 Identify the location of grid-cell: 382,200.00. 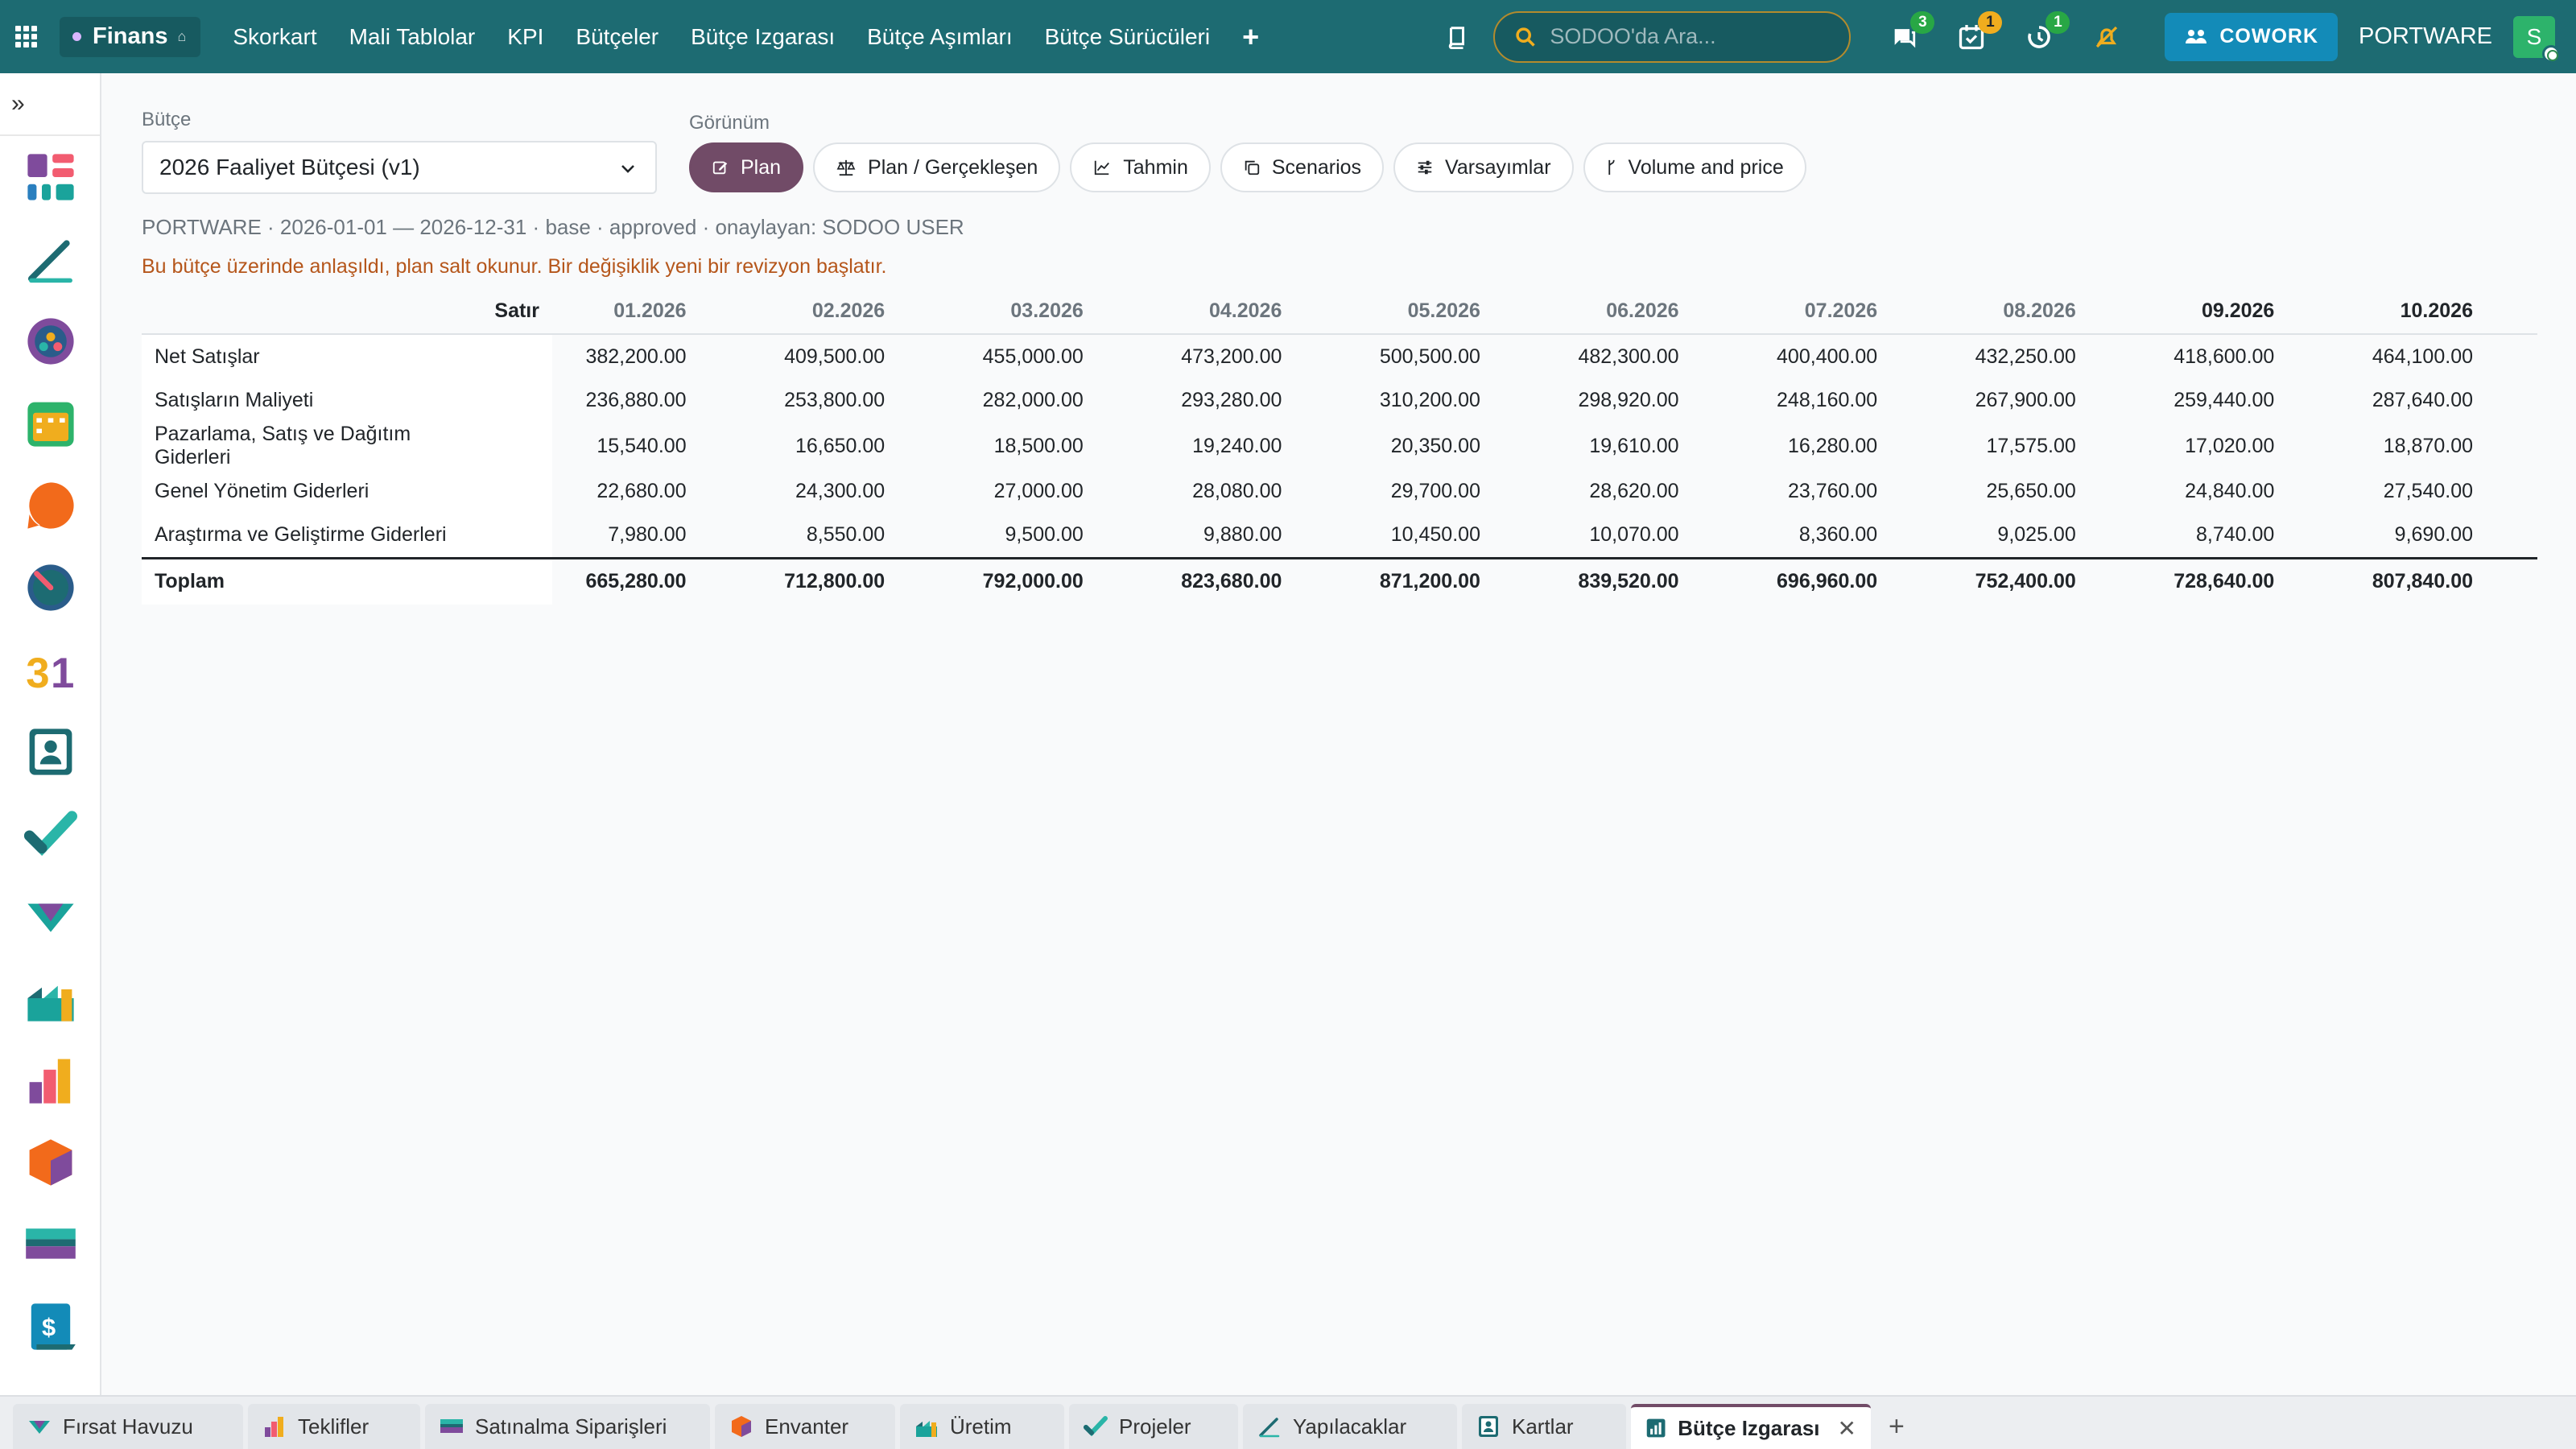
(651, 356).